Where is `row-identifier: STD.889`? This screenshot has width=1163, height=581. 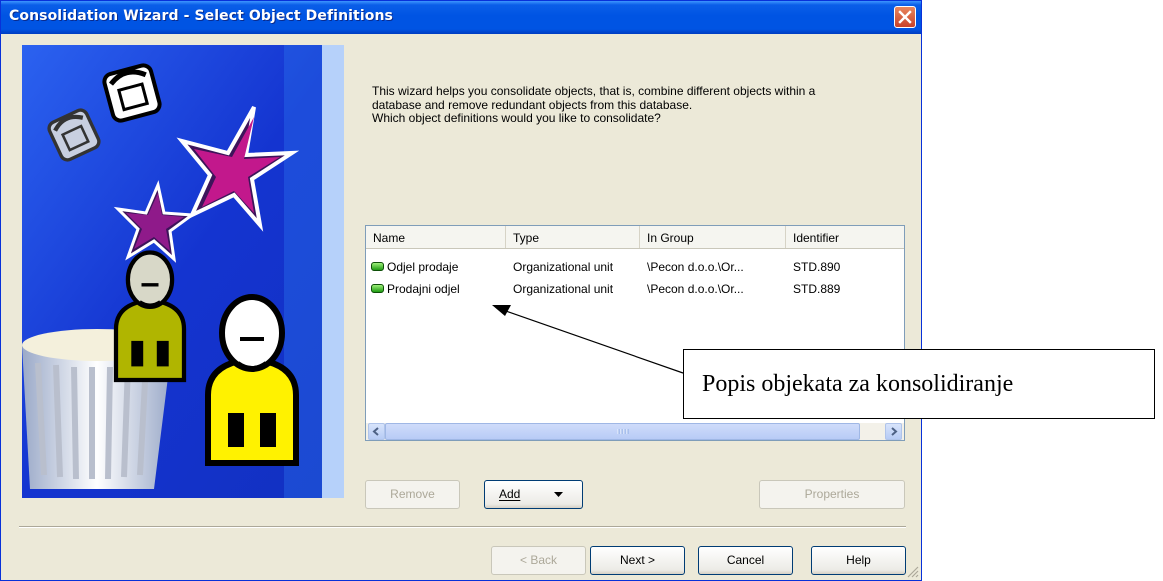
row-identifier: STD.889 is located at coordinates (817, 289).